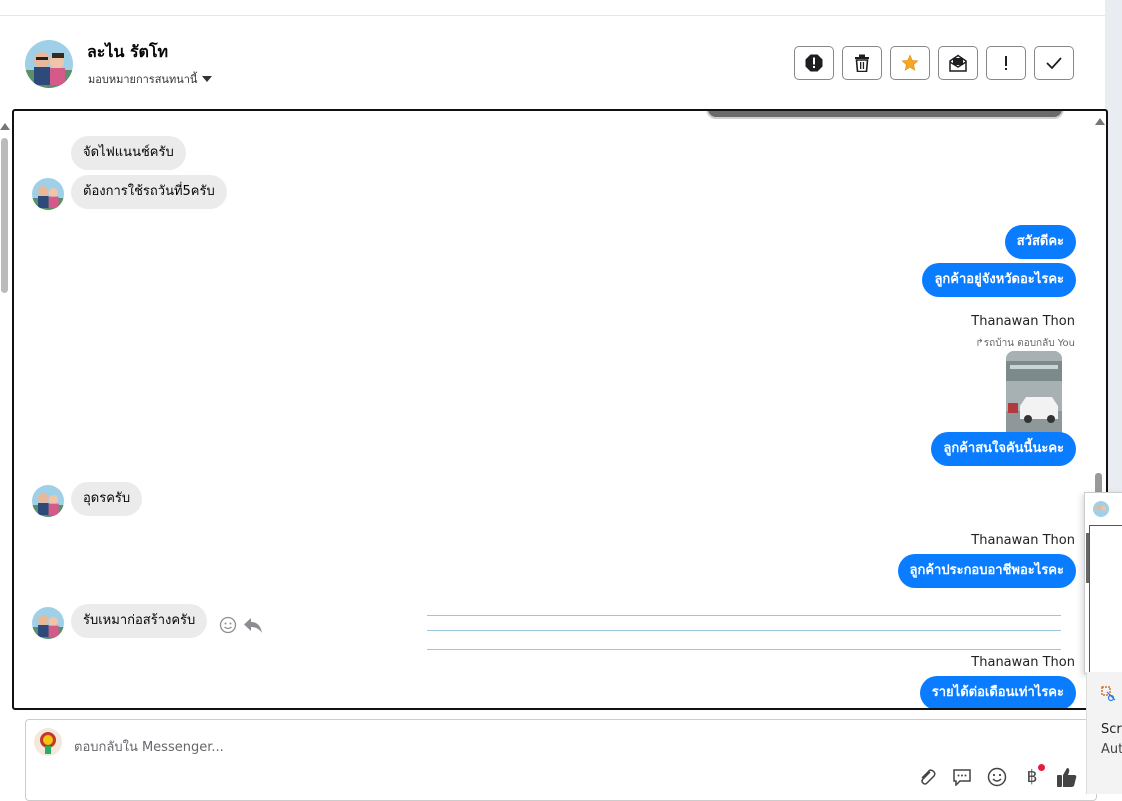  Describe the element at coordinates (253, 627) in the screenshot. I see `reply-icon` at that location.